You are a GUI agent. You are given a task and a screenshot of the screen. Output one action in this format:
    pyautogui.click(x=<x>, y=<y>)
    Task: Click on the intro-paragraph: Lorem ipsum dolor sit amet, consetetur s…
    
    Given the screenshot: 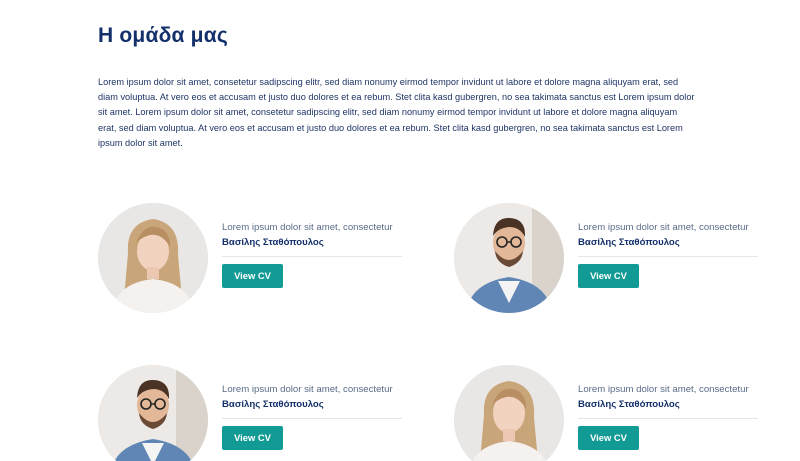 What is the action you would take?
    pyautogui.click(x=396, y=112)
    